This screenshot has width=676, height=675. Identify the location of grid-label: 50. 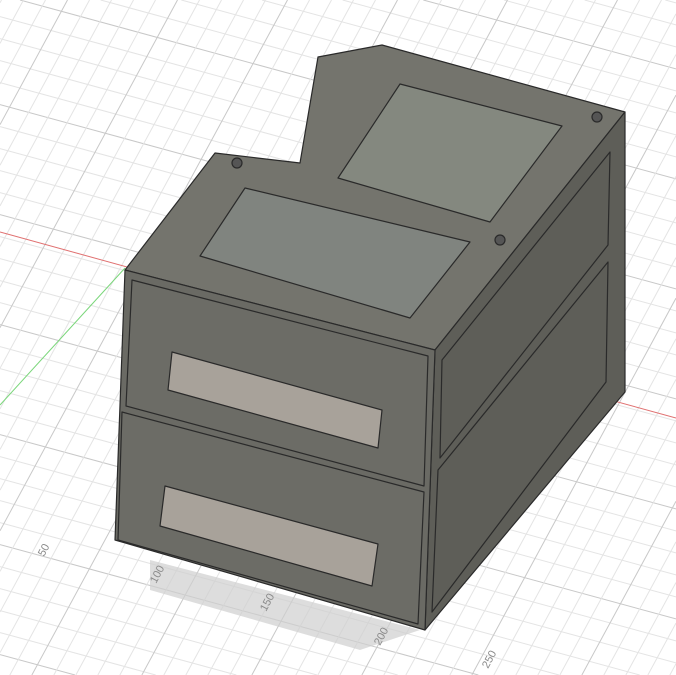
(44, 550).